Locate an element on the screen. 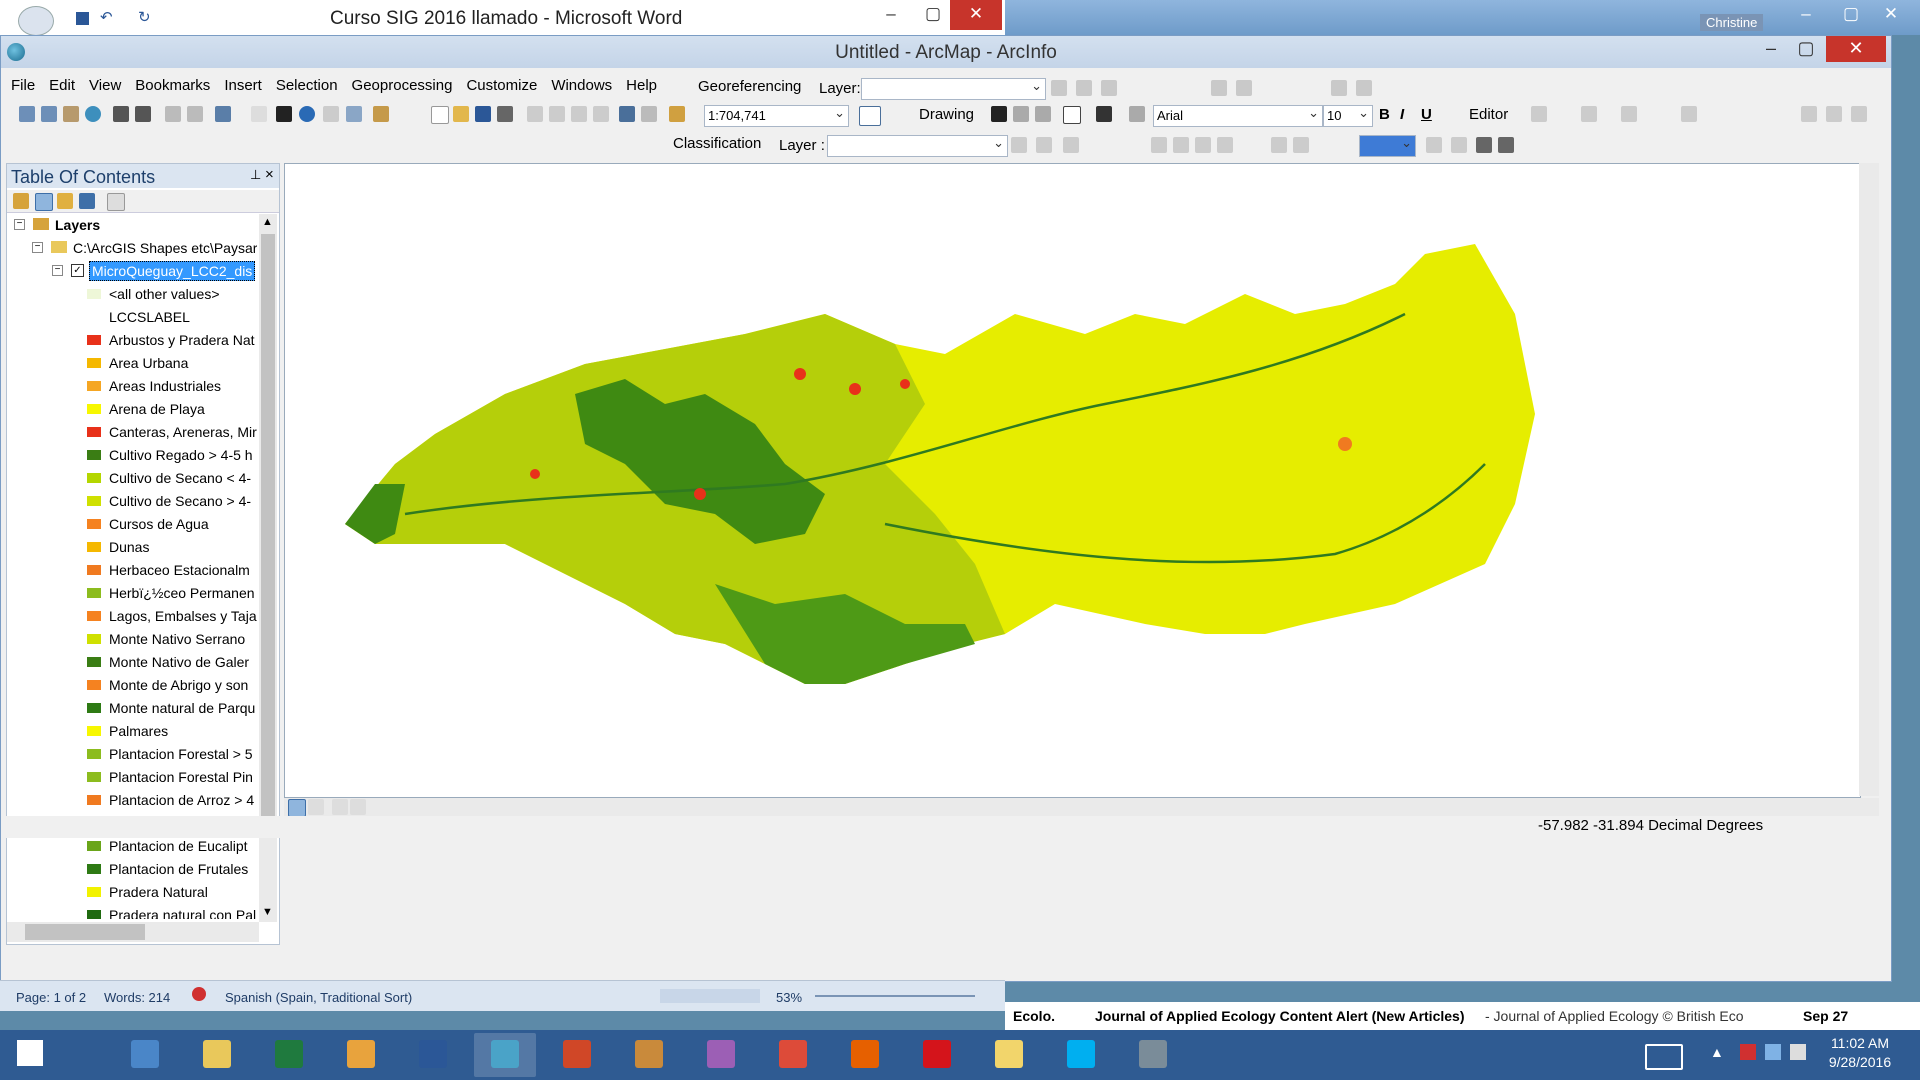 This screenshot has height=1080, width=1920. print-icon is located at coordinates (505, 114).